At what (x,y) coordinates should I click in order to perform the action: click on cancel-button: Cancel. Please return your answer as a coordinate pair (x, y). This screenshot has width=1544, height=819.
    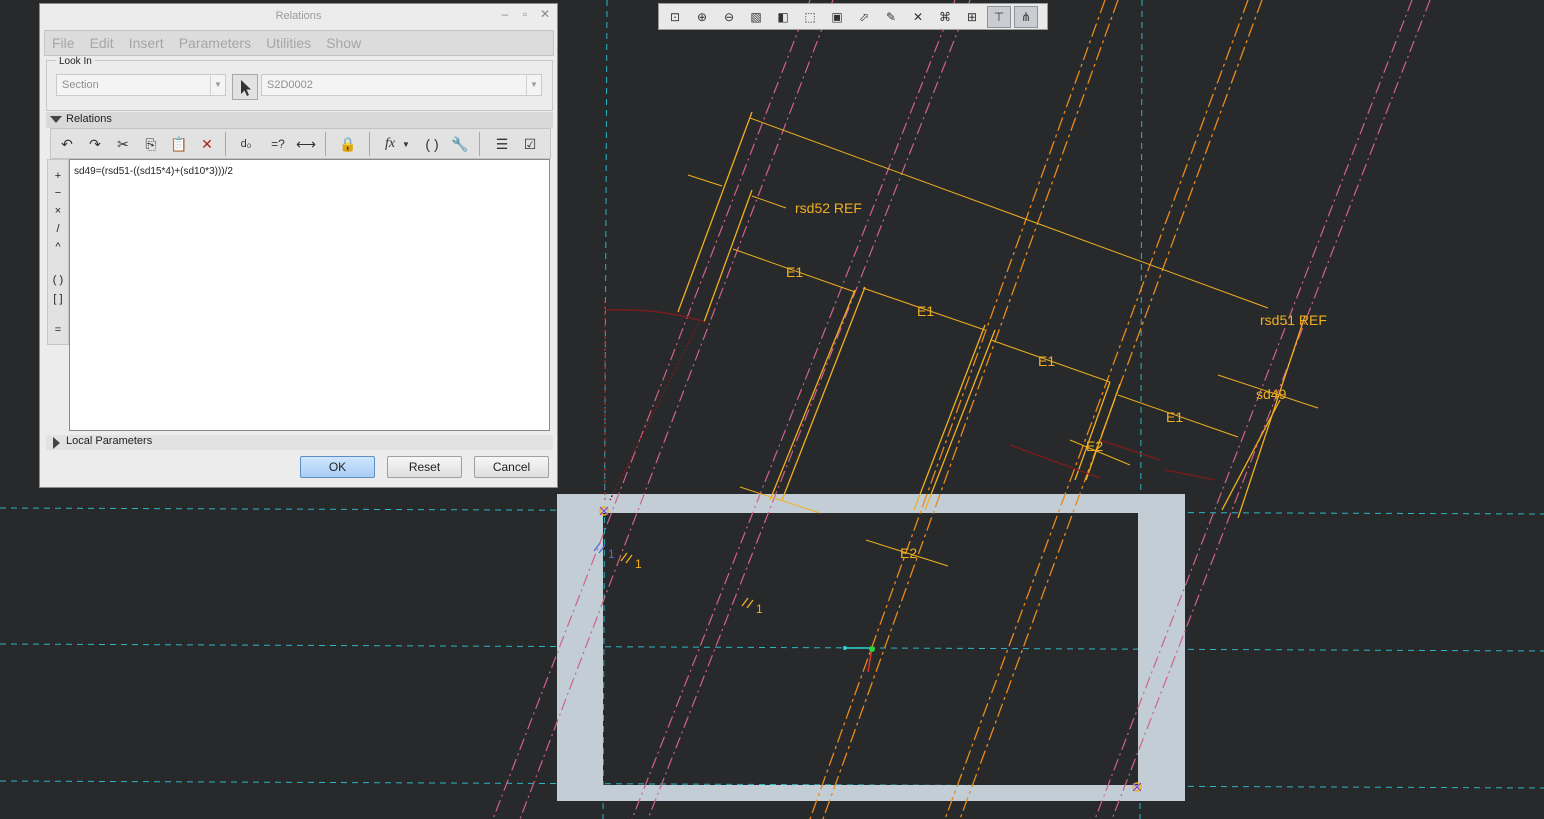
    Looking at the image, I should click on (511, 467).